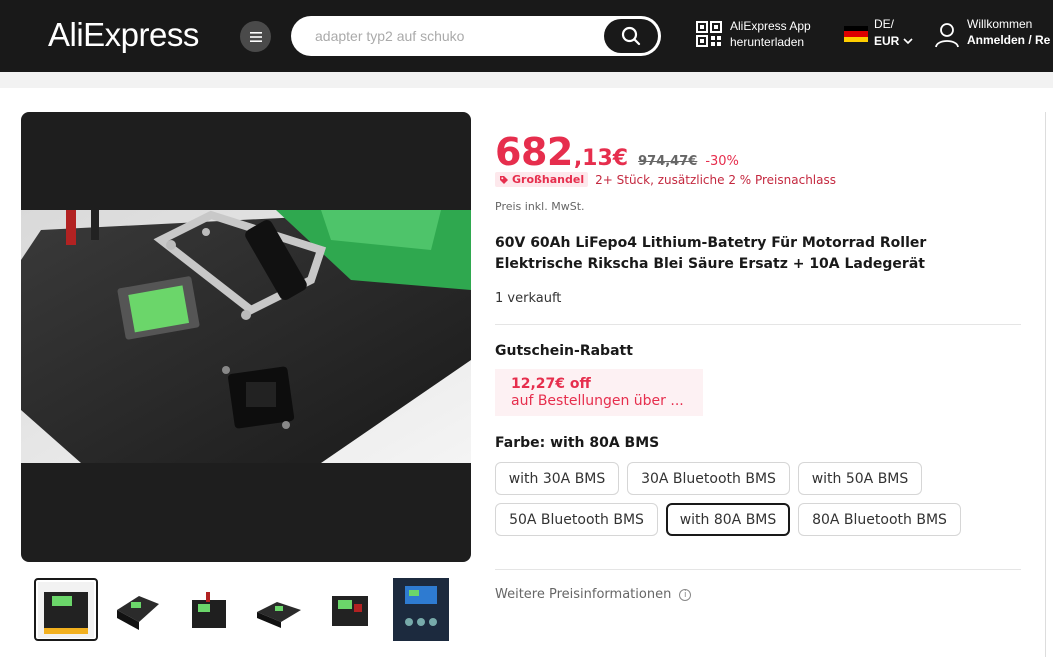 This screenshot has width=1053, height=657. I want to click on menu-button, so click(255, 36).